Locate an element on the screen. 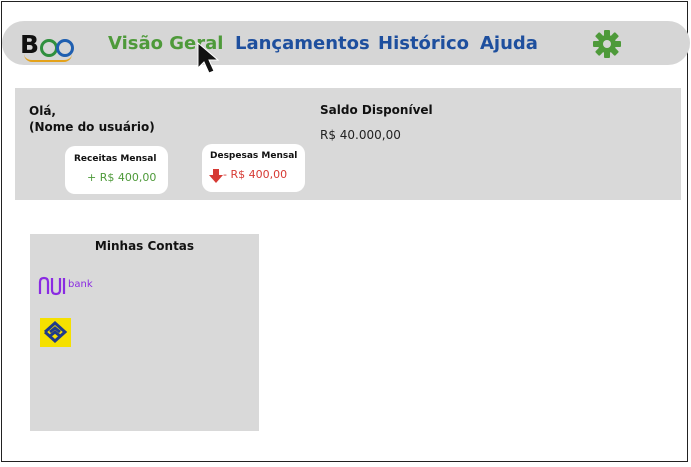  balance-label: Saldo Disponível is located at coordinates (376, 110).